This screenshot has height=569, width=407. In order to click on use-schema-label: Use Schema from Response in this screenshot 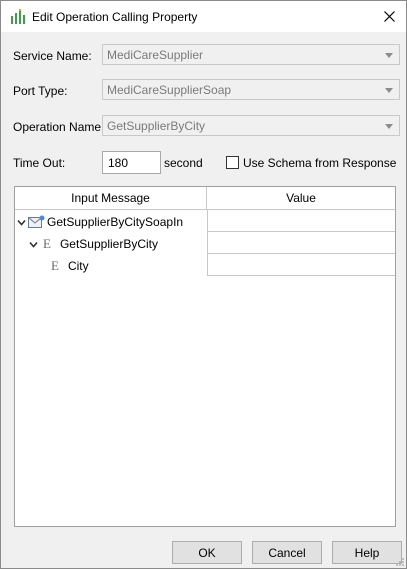, I will do `click(320, 163)`.